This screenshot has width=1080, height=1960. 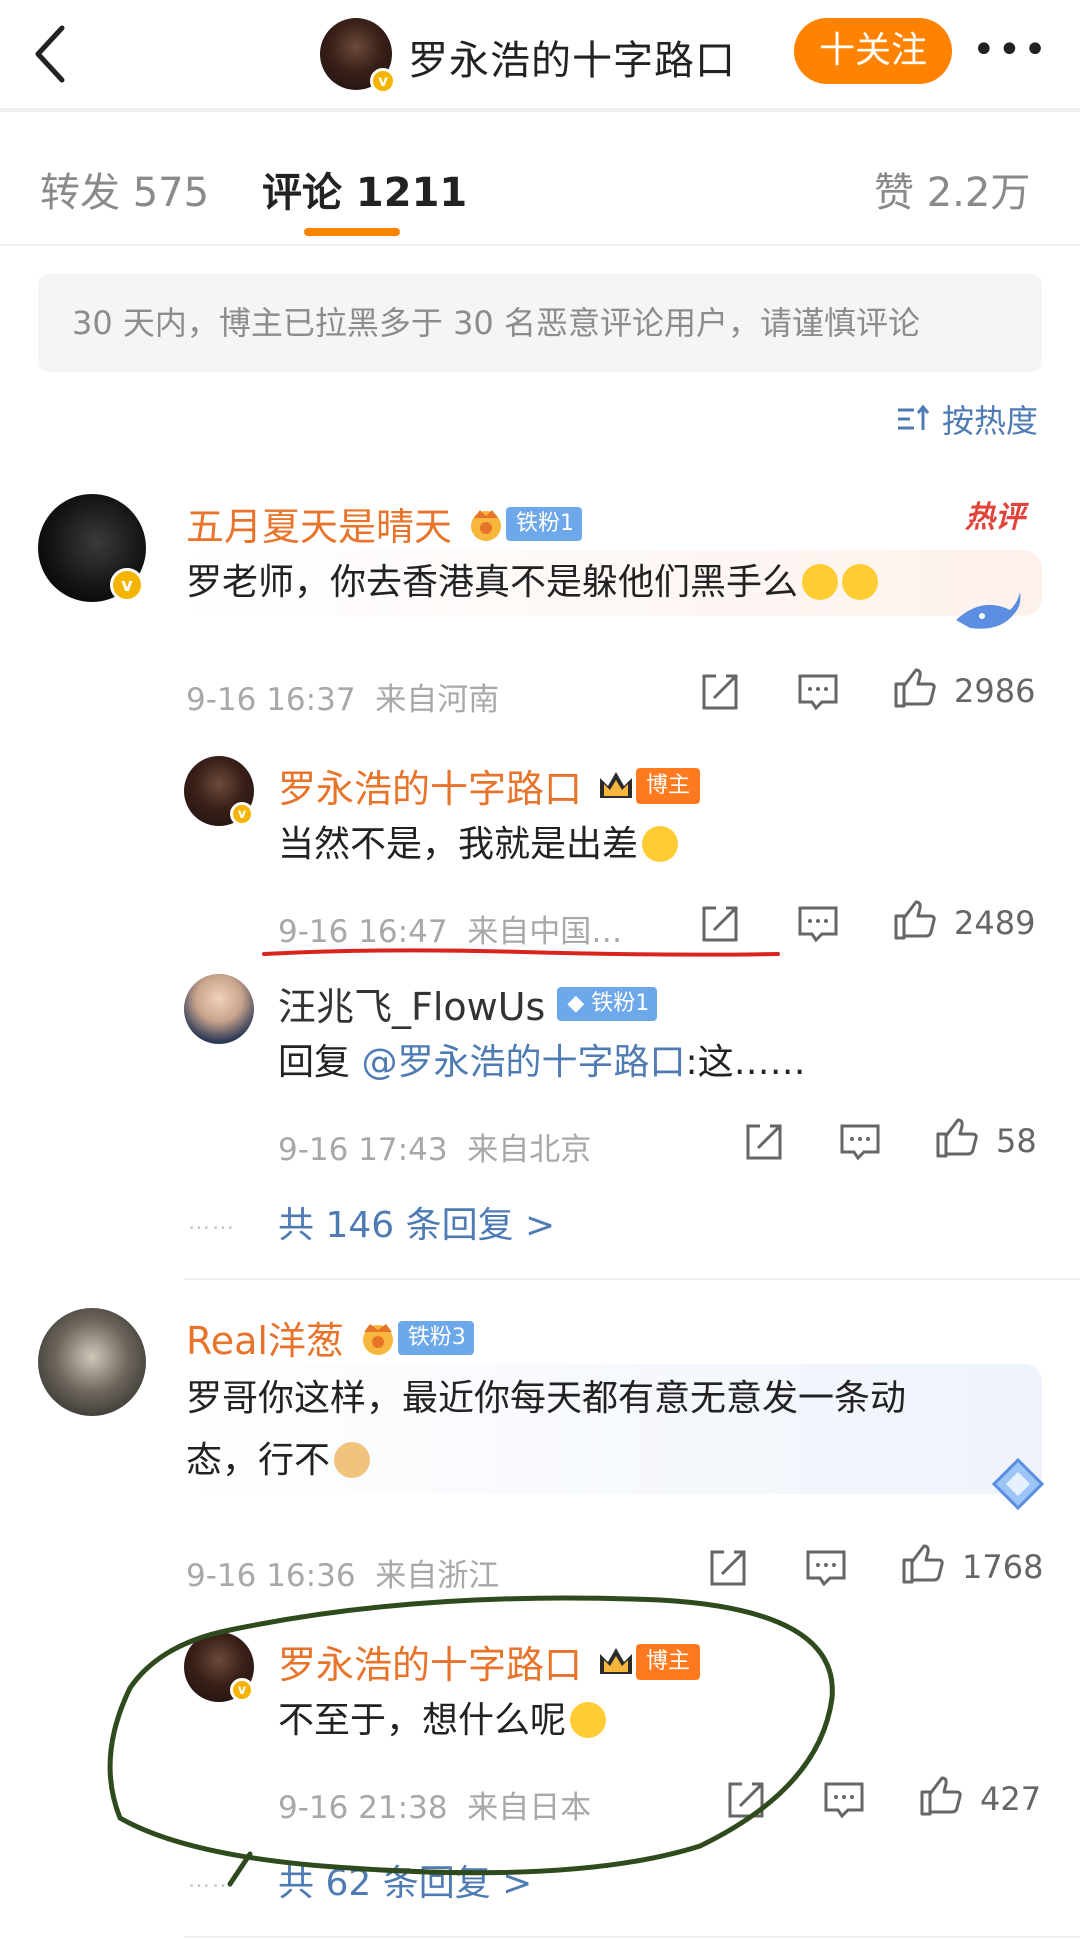 I want to click on blogger-badge: 博主, so click(x=668, y=785).